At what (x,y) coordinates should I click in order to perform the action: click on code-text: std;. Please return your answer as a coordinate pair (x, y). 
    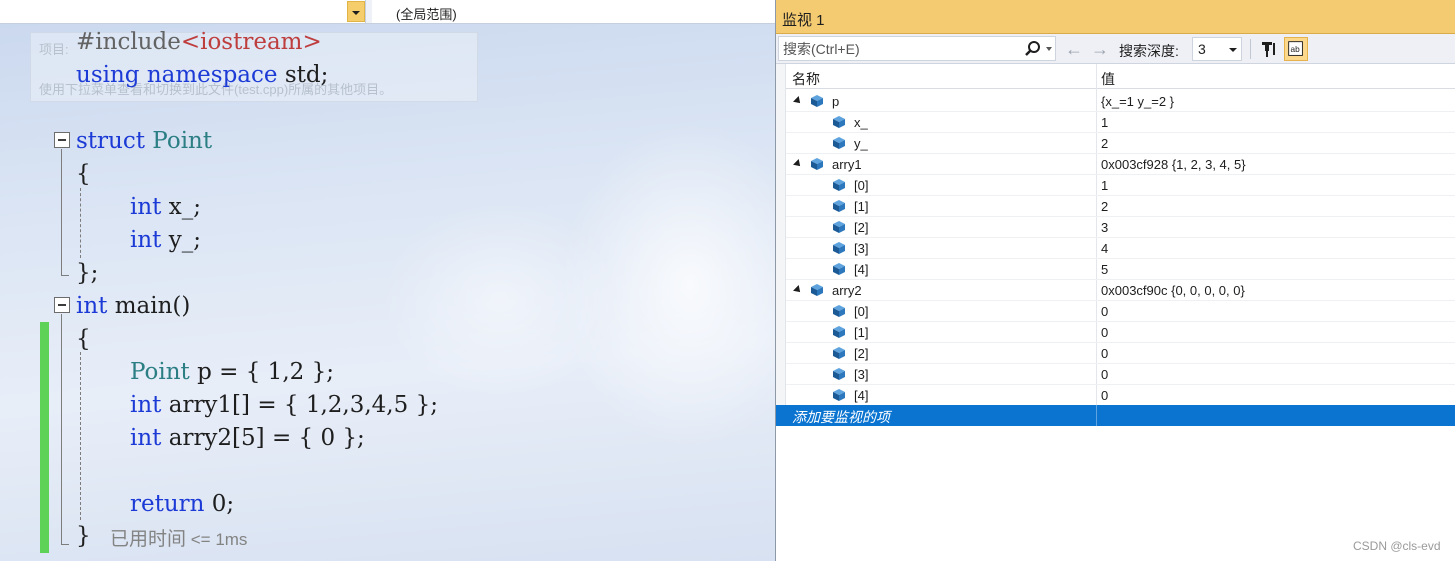
    Looking at the image, I should click on (303, 75).